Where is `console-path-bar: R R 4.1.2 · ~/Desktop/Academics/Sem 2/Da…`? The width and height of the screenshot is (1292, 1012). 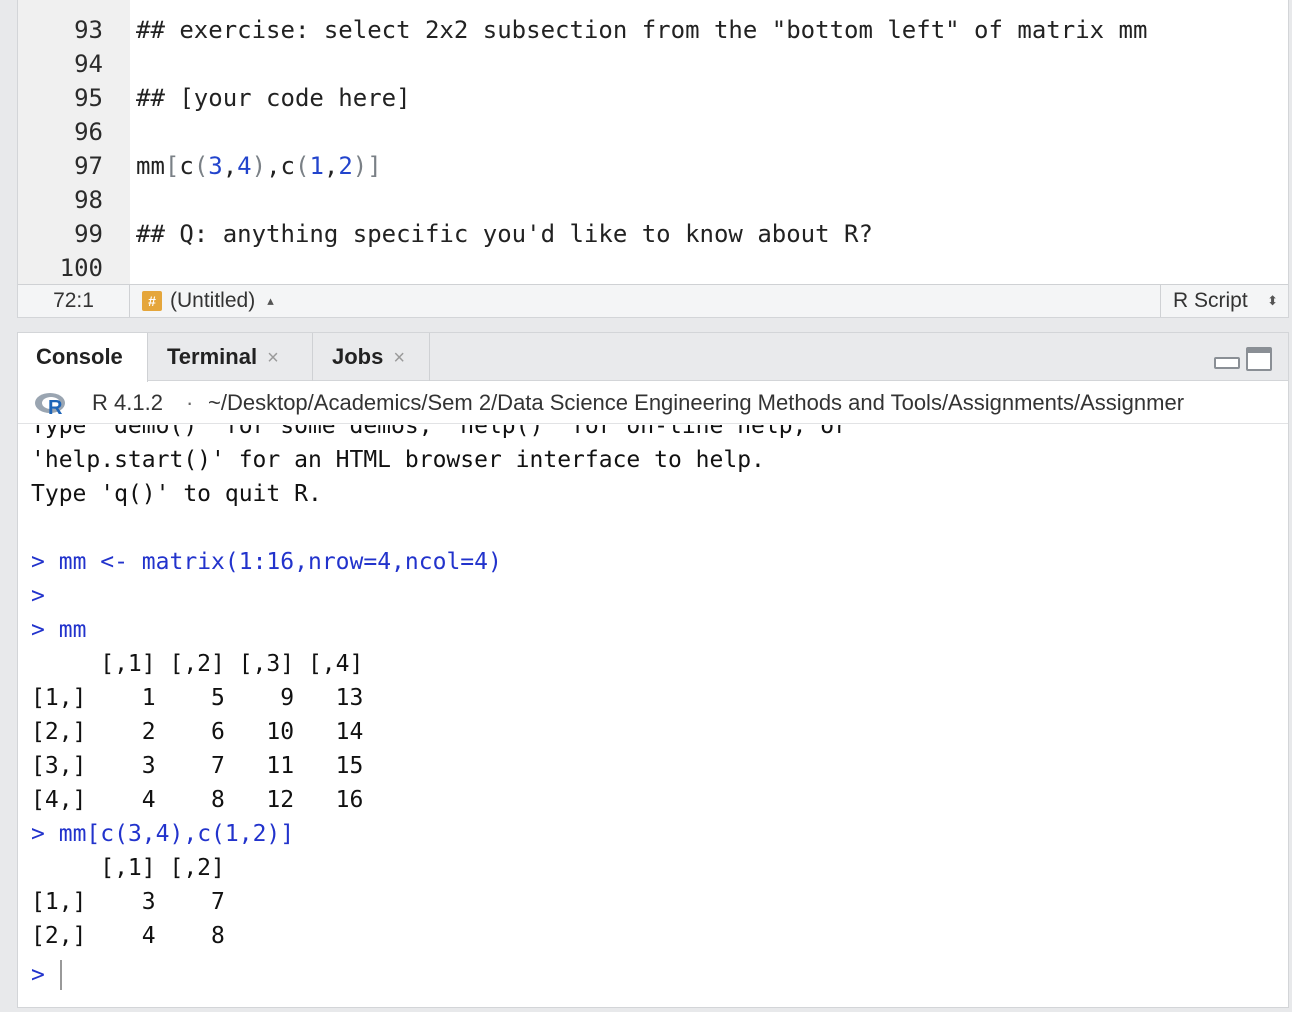
console-path-bar: R R 4.1.2 · ~/Desktop/Academics/Sem 2/Da… is located at coordinates (653, 403).